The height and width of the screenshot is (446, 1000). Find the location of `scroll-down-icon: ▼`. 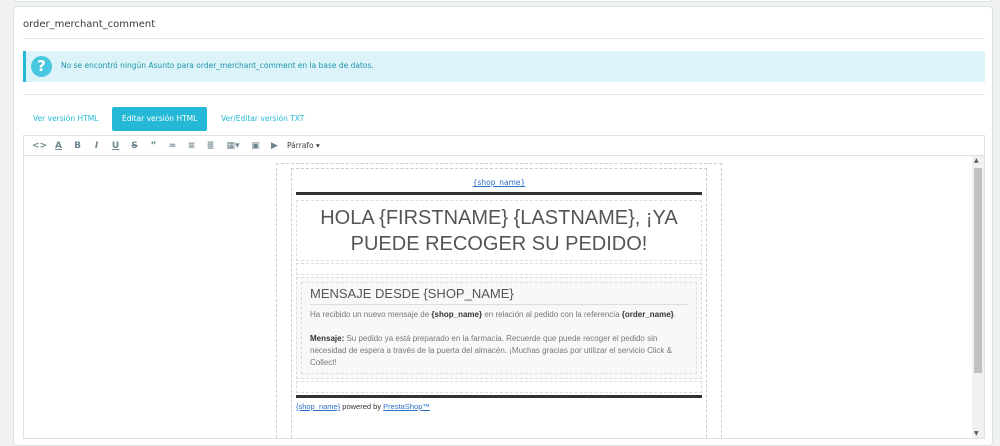

scroll-down-icon: ▼ is located at coordinates (976, 433).